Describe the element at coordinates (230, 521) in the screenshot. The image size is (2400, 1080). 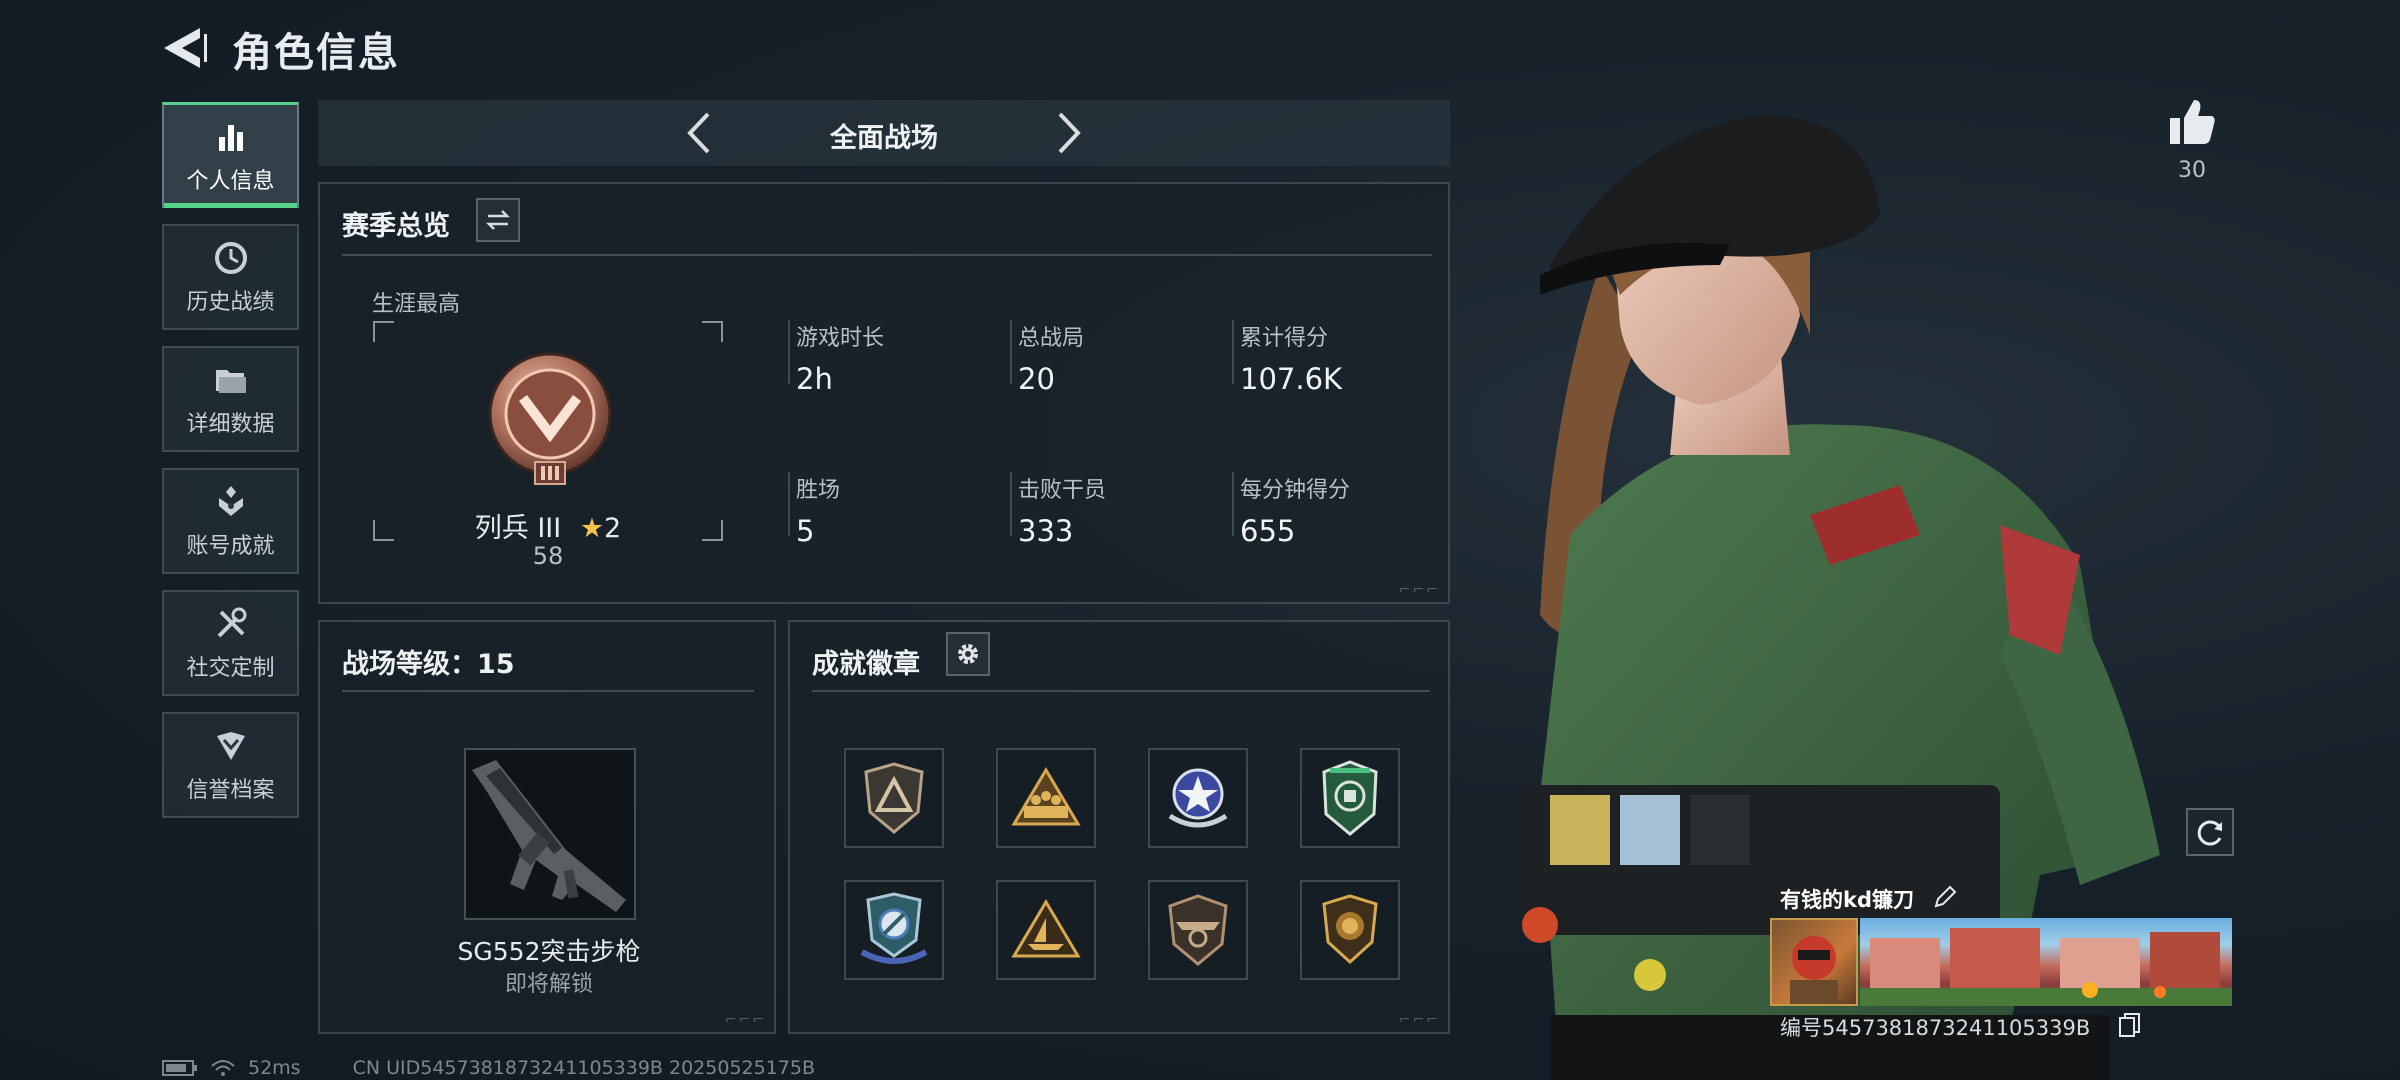
I see `nav-item-achievements: 账号成就` at that location.